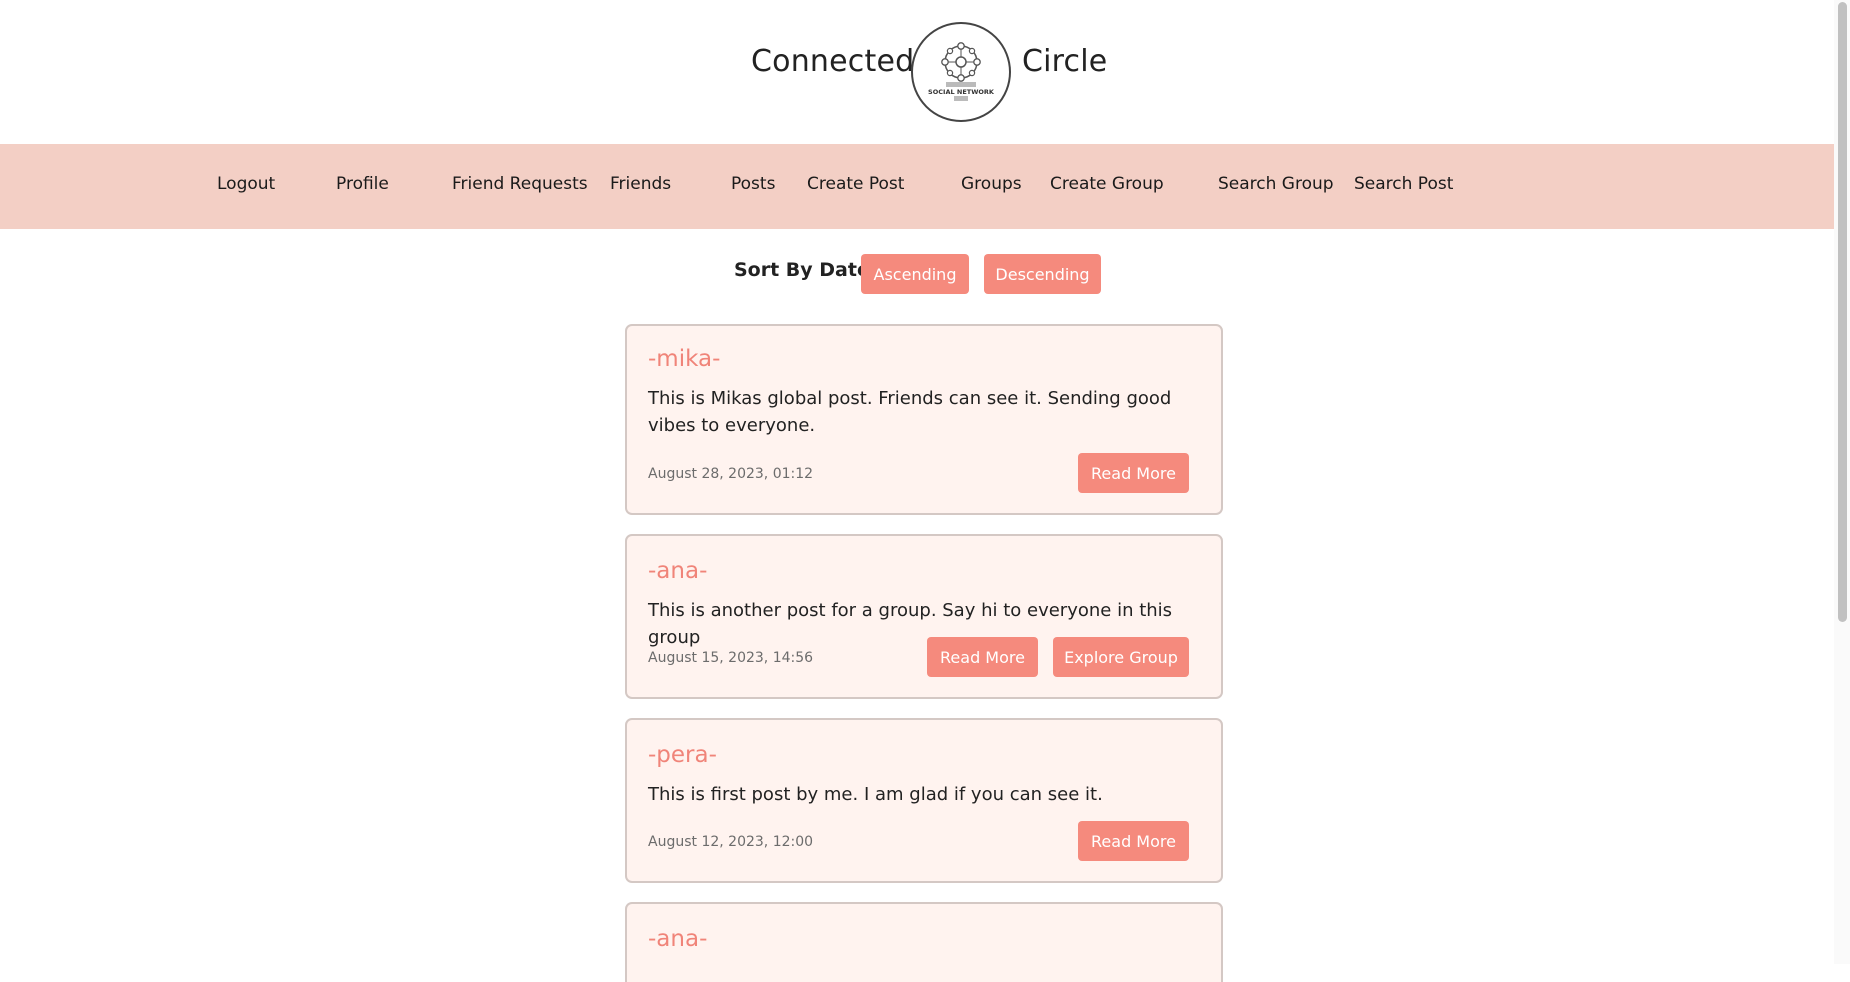 Image resolution: width=1850 pixels, height=982 pixels. Describe the element at coordinates (753, 184) in the screenshot. I see `nav-posts: Posts` at that location.